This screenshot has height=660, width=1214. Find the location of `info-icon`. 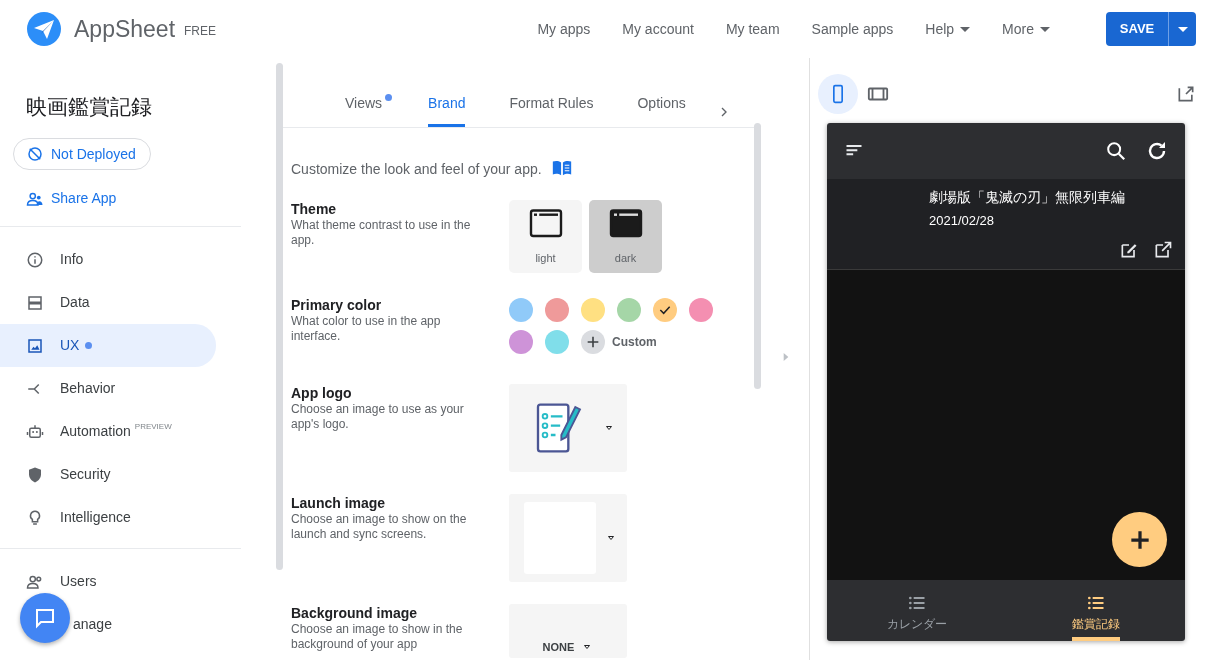

info-icon is located at coordinates (35, 259).